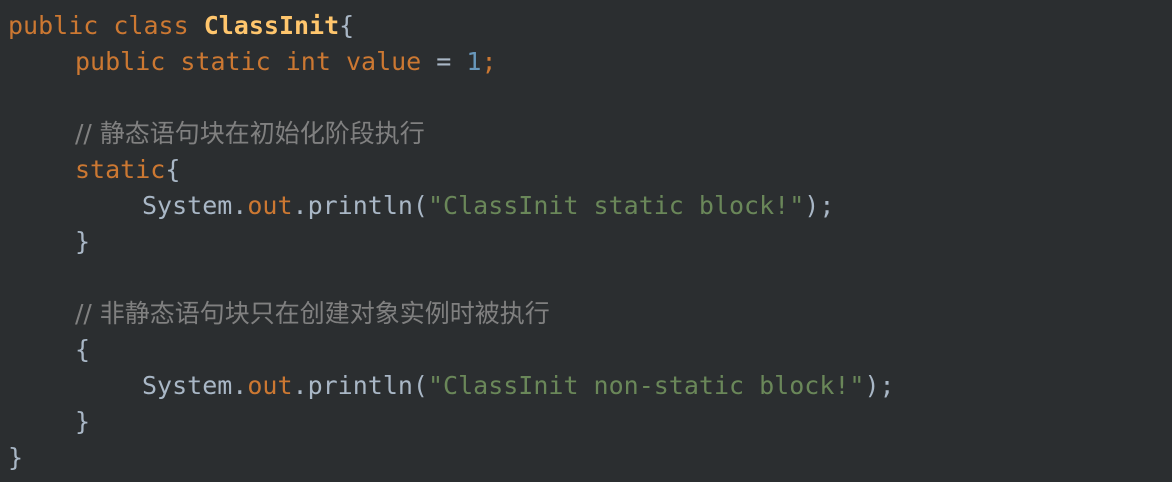 Image resolution: width=1172 pixels, height=482 pixels. Describe the element at coordinates (590, 458) in the screenshot. I see `code-line-13: }` at that location.